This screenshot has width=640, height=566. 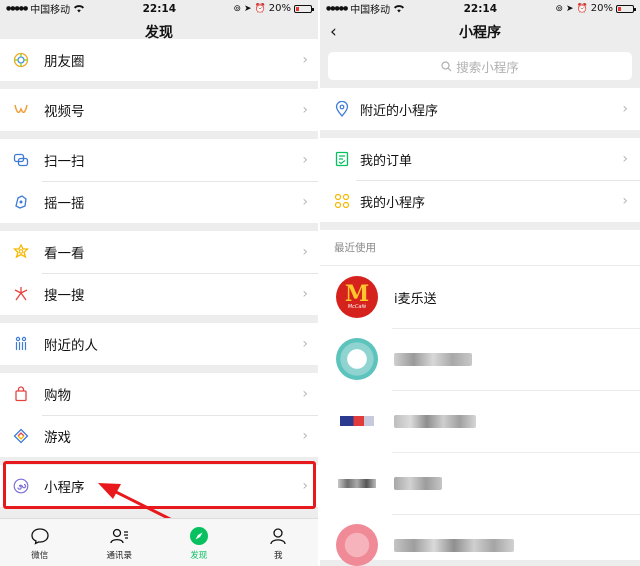 I want to click on section-header: 最近使用, so click(x=480, y=248).